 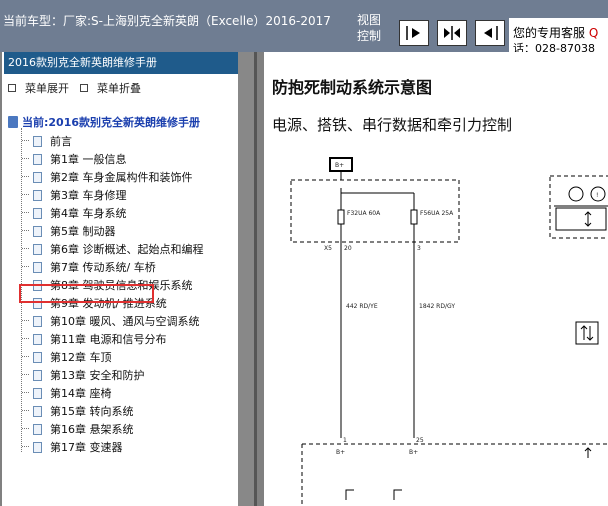 I want to click on fuse-right-label: F56UA 25A, so click(x=437, y=213).